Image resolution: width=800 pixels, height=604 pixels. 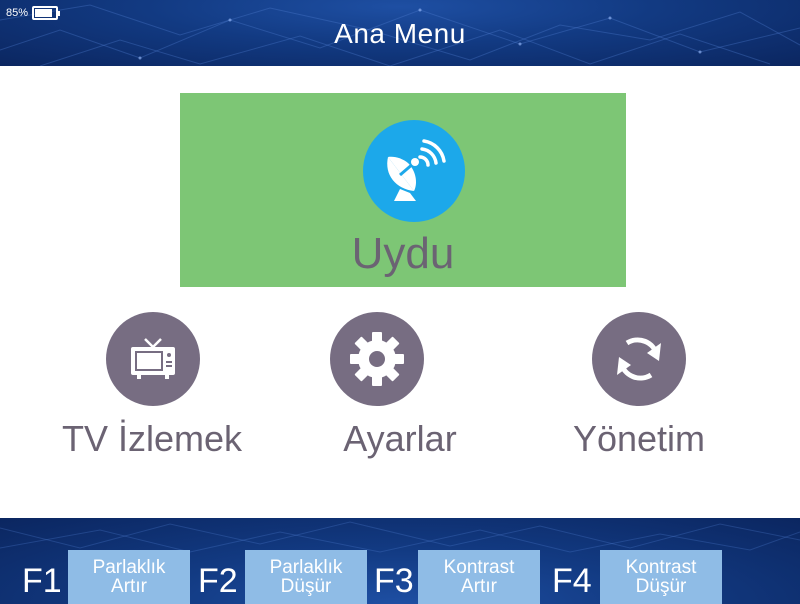 I want to click on f1-parlaklik-artir-button: Parlaklık Artır, so click(x=129, y=577).